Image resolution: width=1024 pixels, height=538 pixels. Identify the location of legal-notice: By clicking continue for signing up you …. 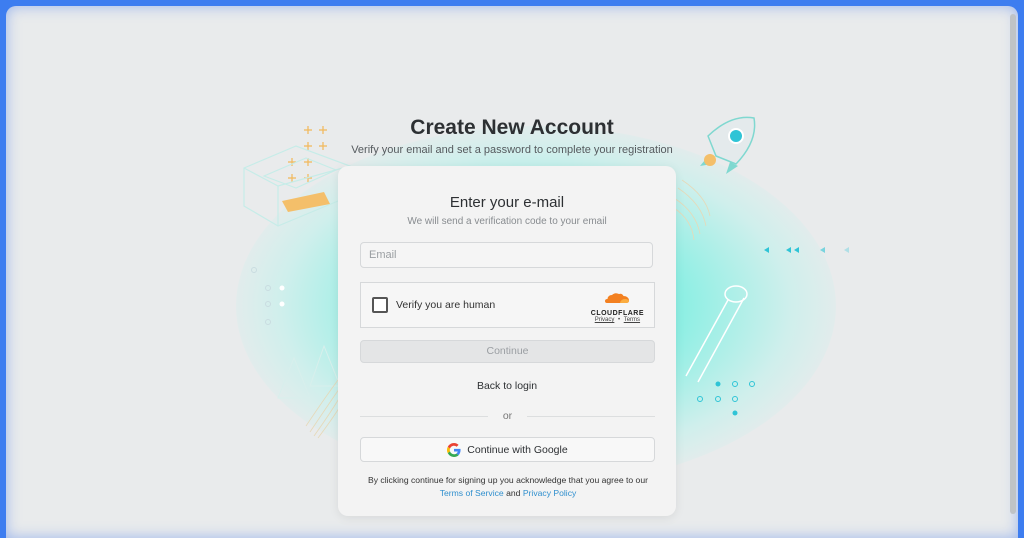
(508, 487).